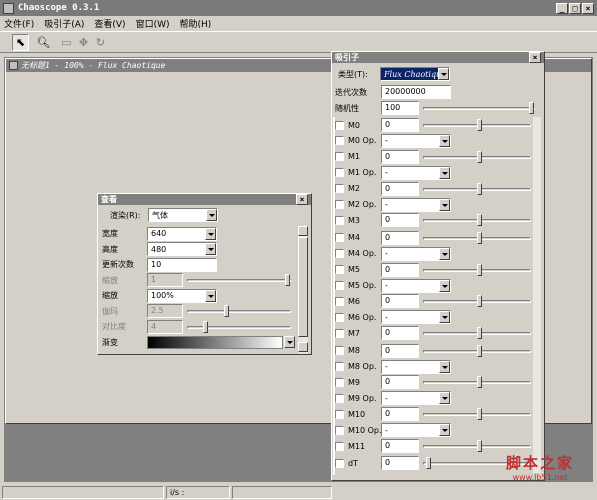 The width and height of the screenshot is (597, 500). What do you see at coordinates (64, 23) in the screenshot?
I see `menu-attractor: 吸引子(A)` at bounding box center [64, 23].